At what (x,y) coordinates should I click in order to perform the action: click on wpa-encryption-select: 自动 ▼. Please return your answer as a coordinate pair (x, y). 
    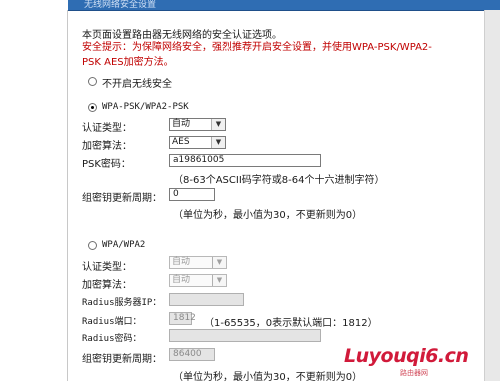
    Looking at the image, I should click on (198, 280).